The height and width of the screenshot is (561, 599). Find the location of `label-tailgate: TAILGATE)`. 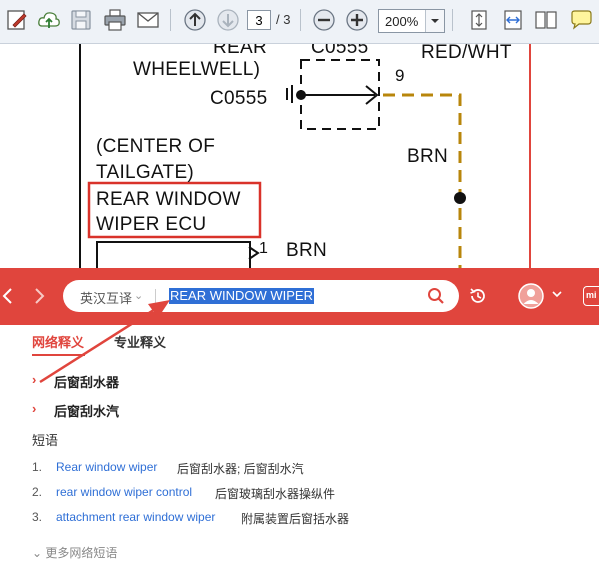

label-tailgate: TAILGATE) is located at coordinates (145, 172).